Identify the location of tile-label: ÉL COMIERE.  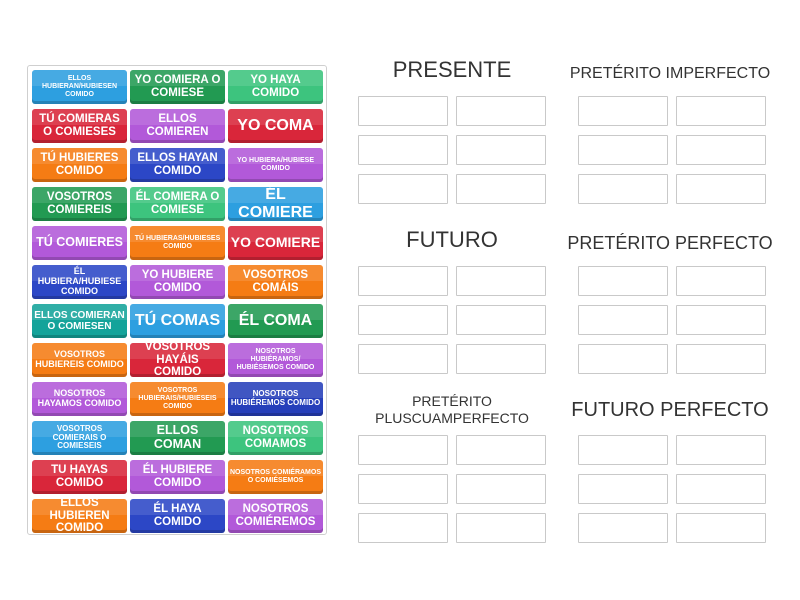
(275, 204).